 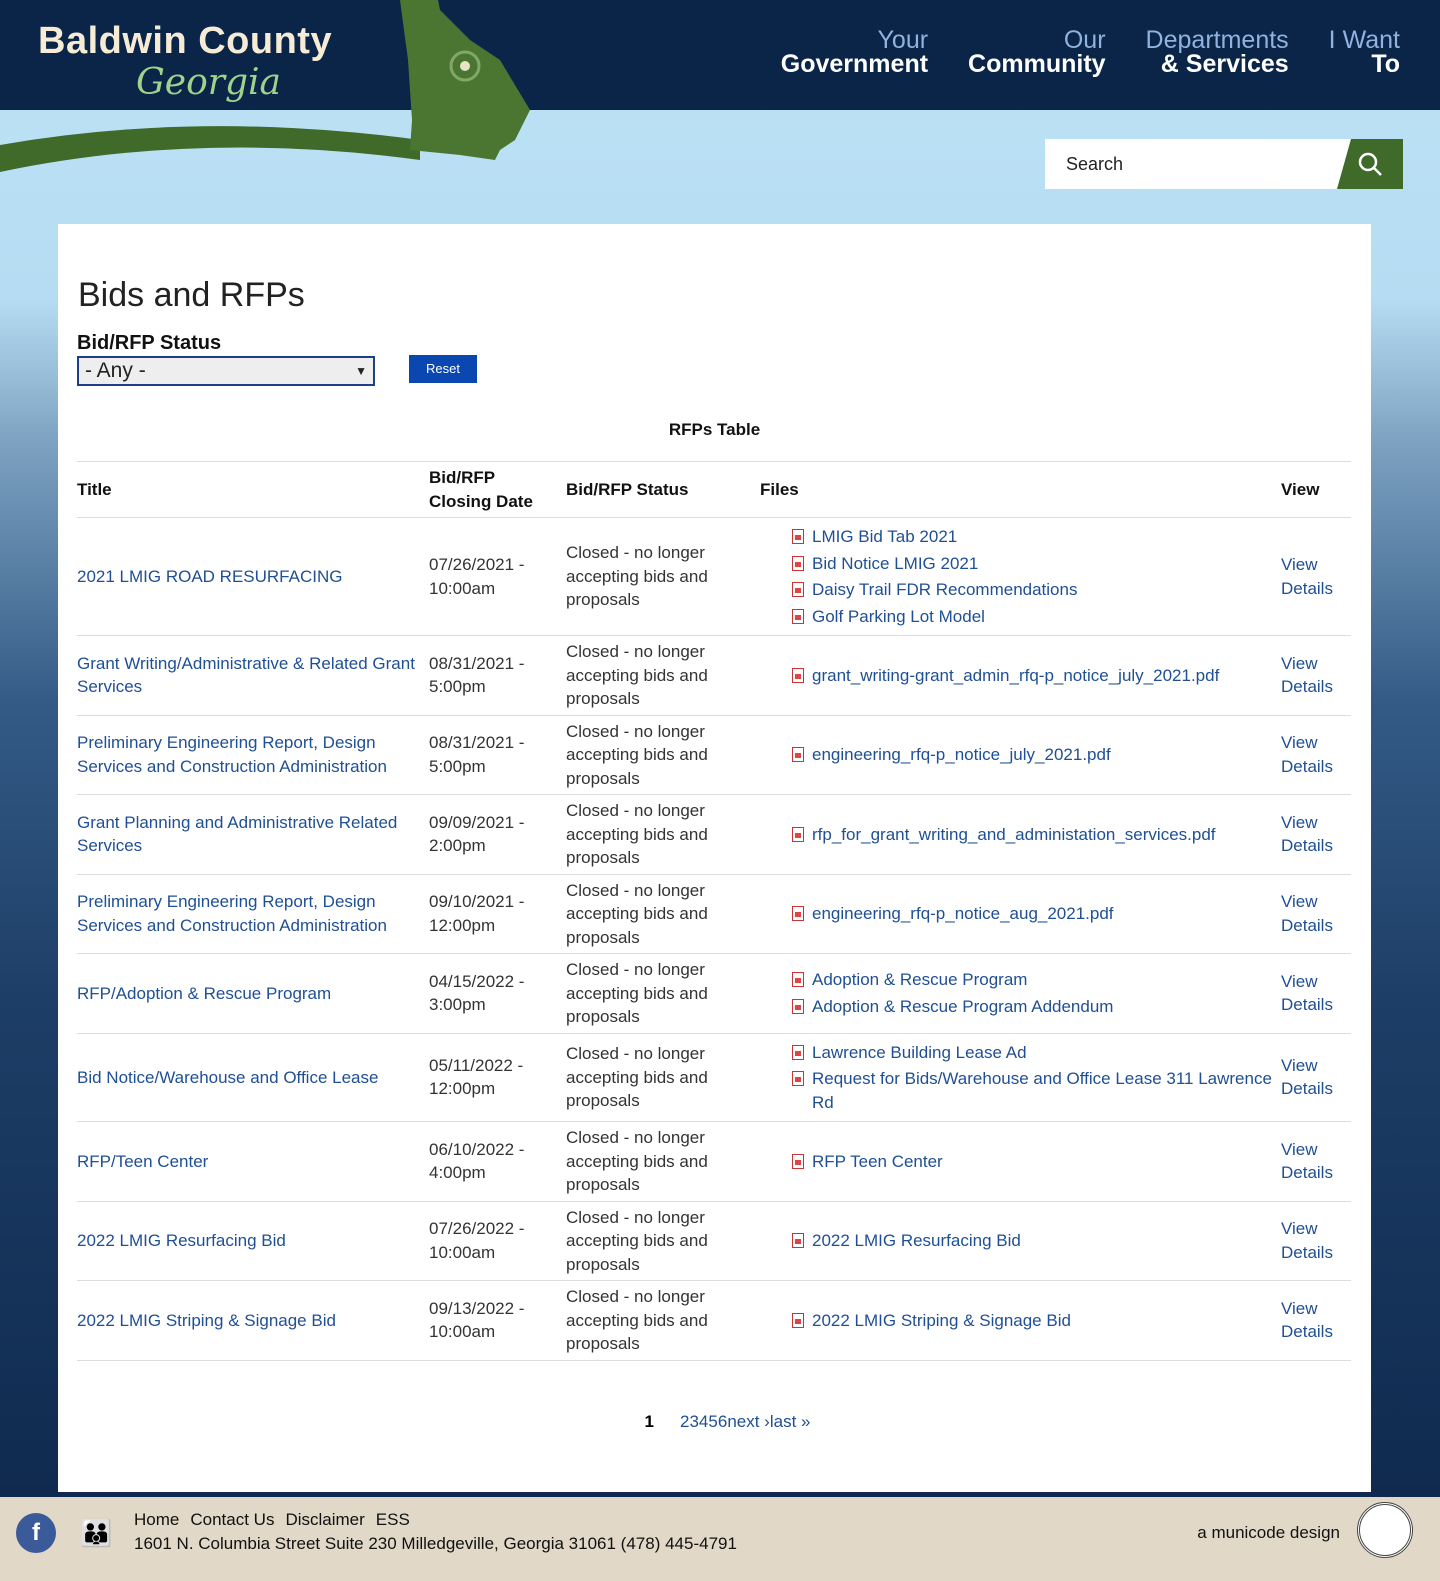 I want to click on search-button, so click(x=1370, y=164).